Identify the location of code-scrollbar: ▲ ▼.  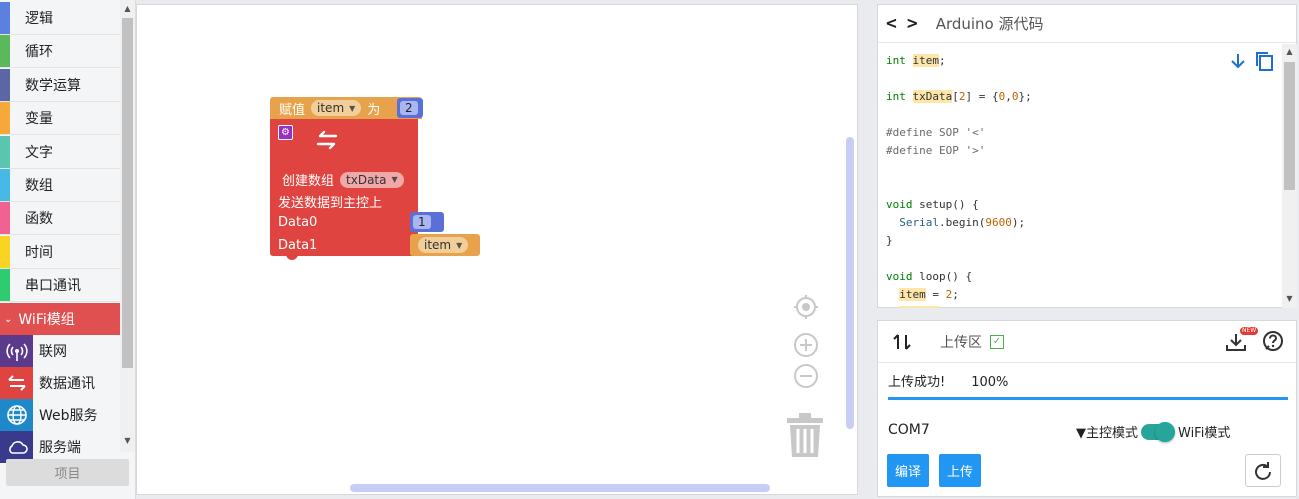
(1289, 176).